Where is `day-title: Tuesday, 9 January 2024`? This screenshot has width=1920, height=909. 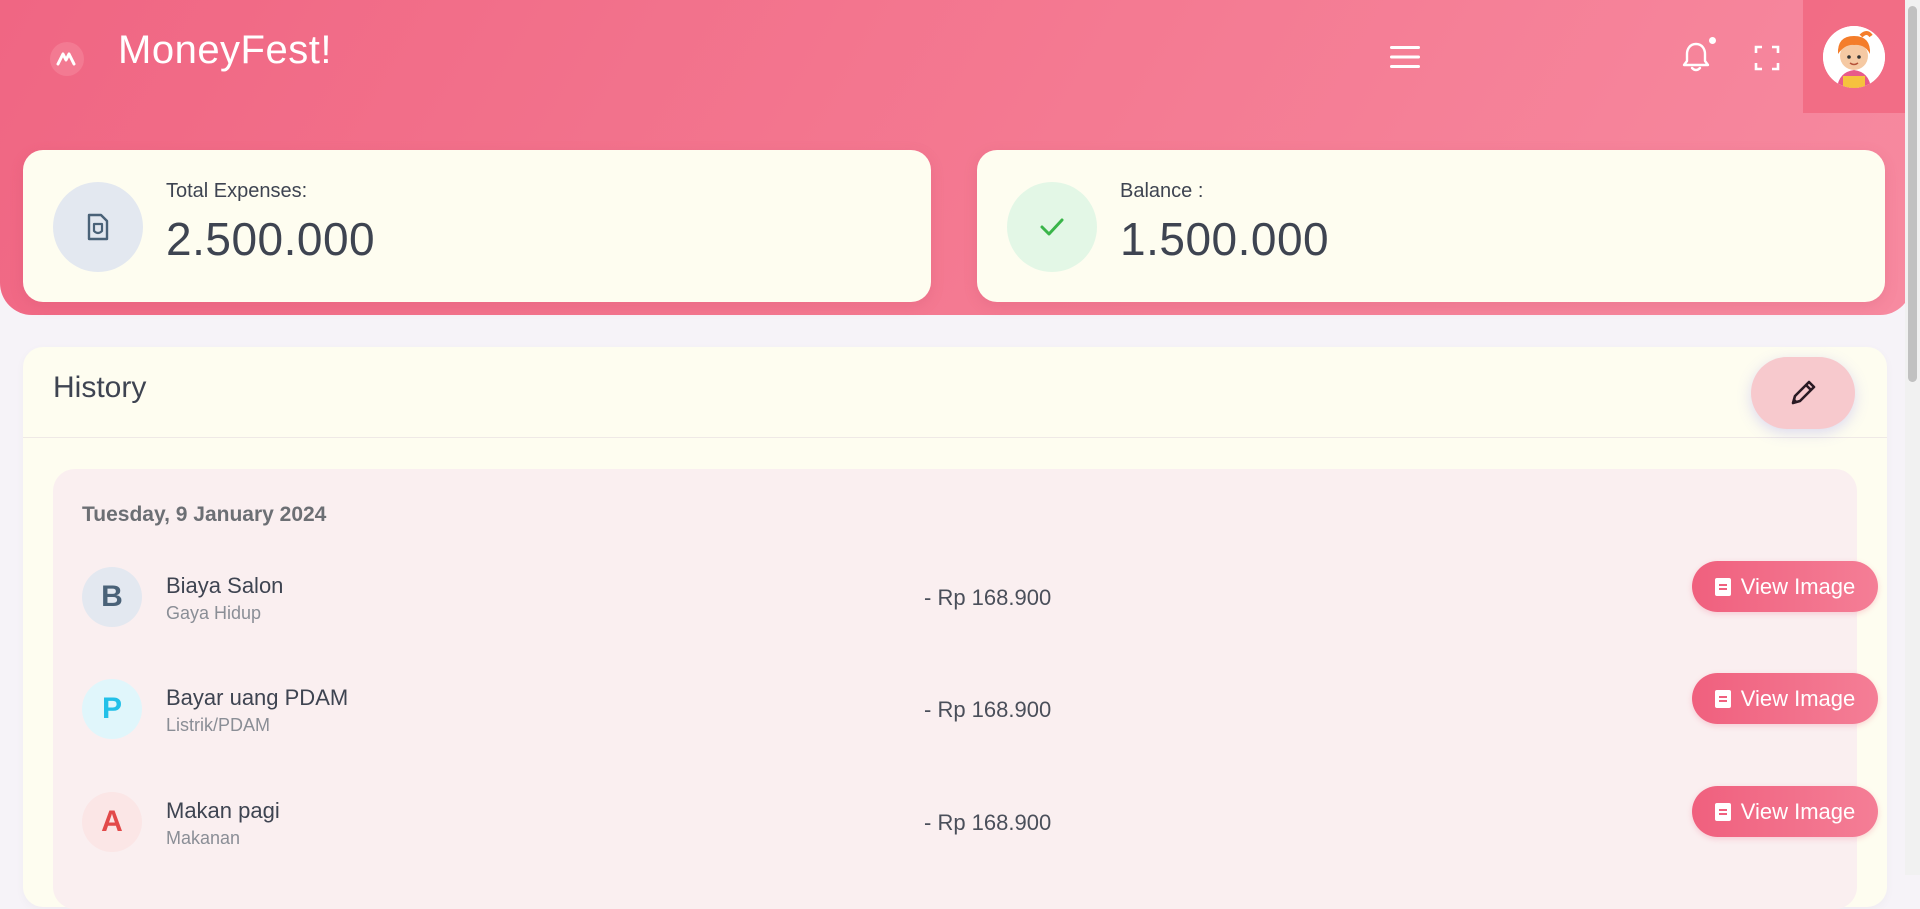
day-title: Tuesday, 9 January 2024 is located at coordinates (204, 514).